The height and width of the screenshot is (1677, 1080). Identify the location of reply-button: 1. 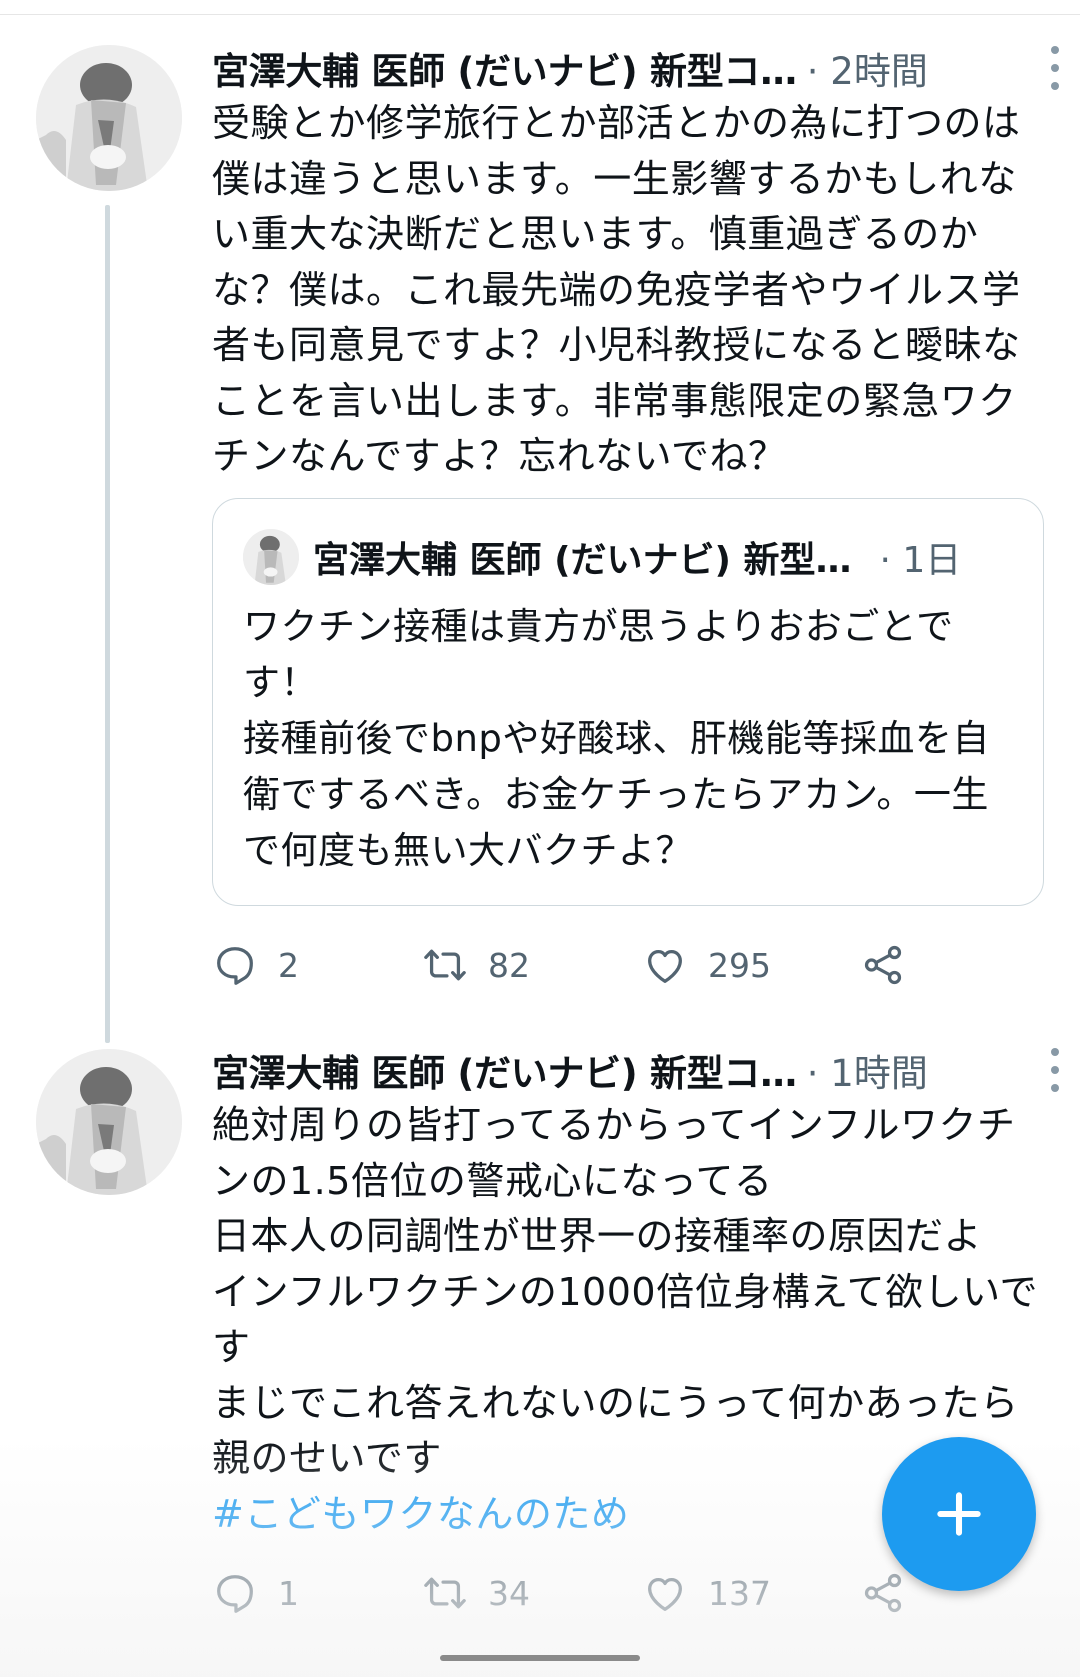
(255, 1593).